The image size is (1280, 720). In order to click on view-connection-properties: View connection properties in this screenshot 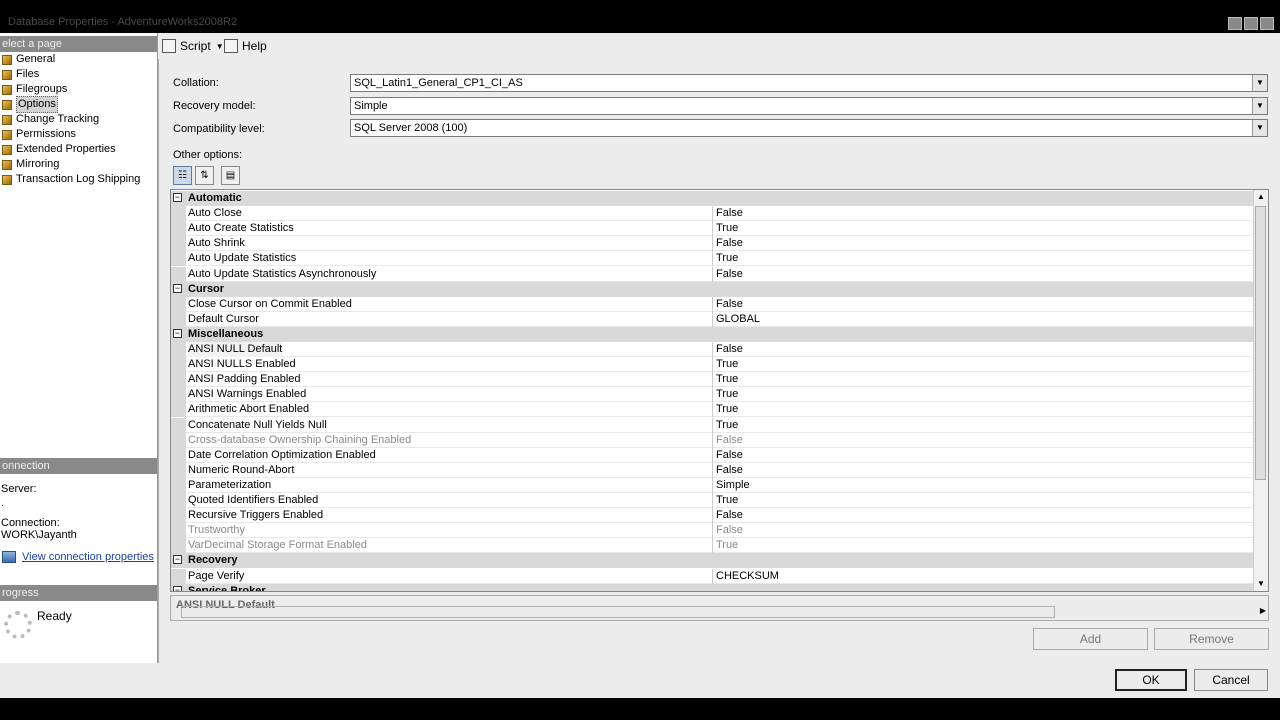, I will do `click(78, 557)`.